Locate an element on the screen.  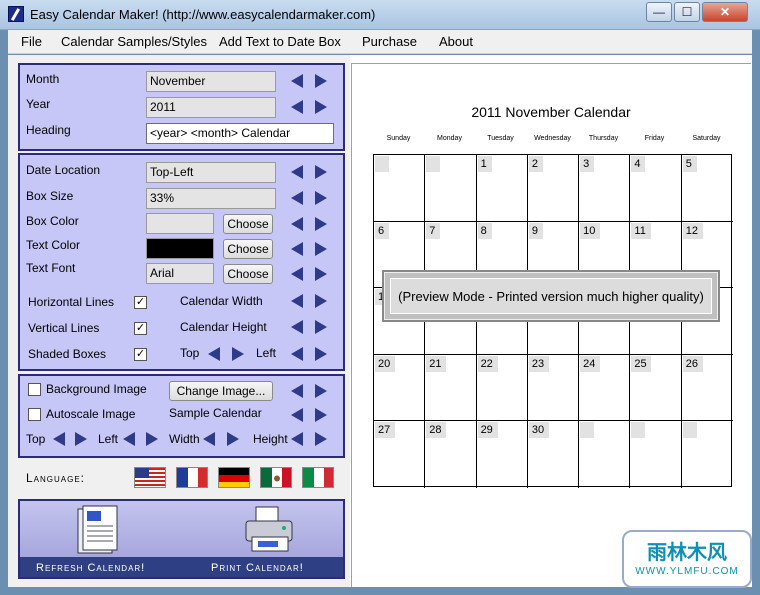
box-size-prev-arrow-icon is located at coordinates (297, 198).